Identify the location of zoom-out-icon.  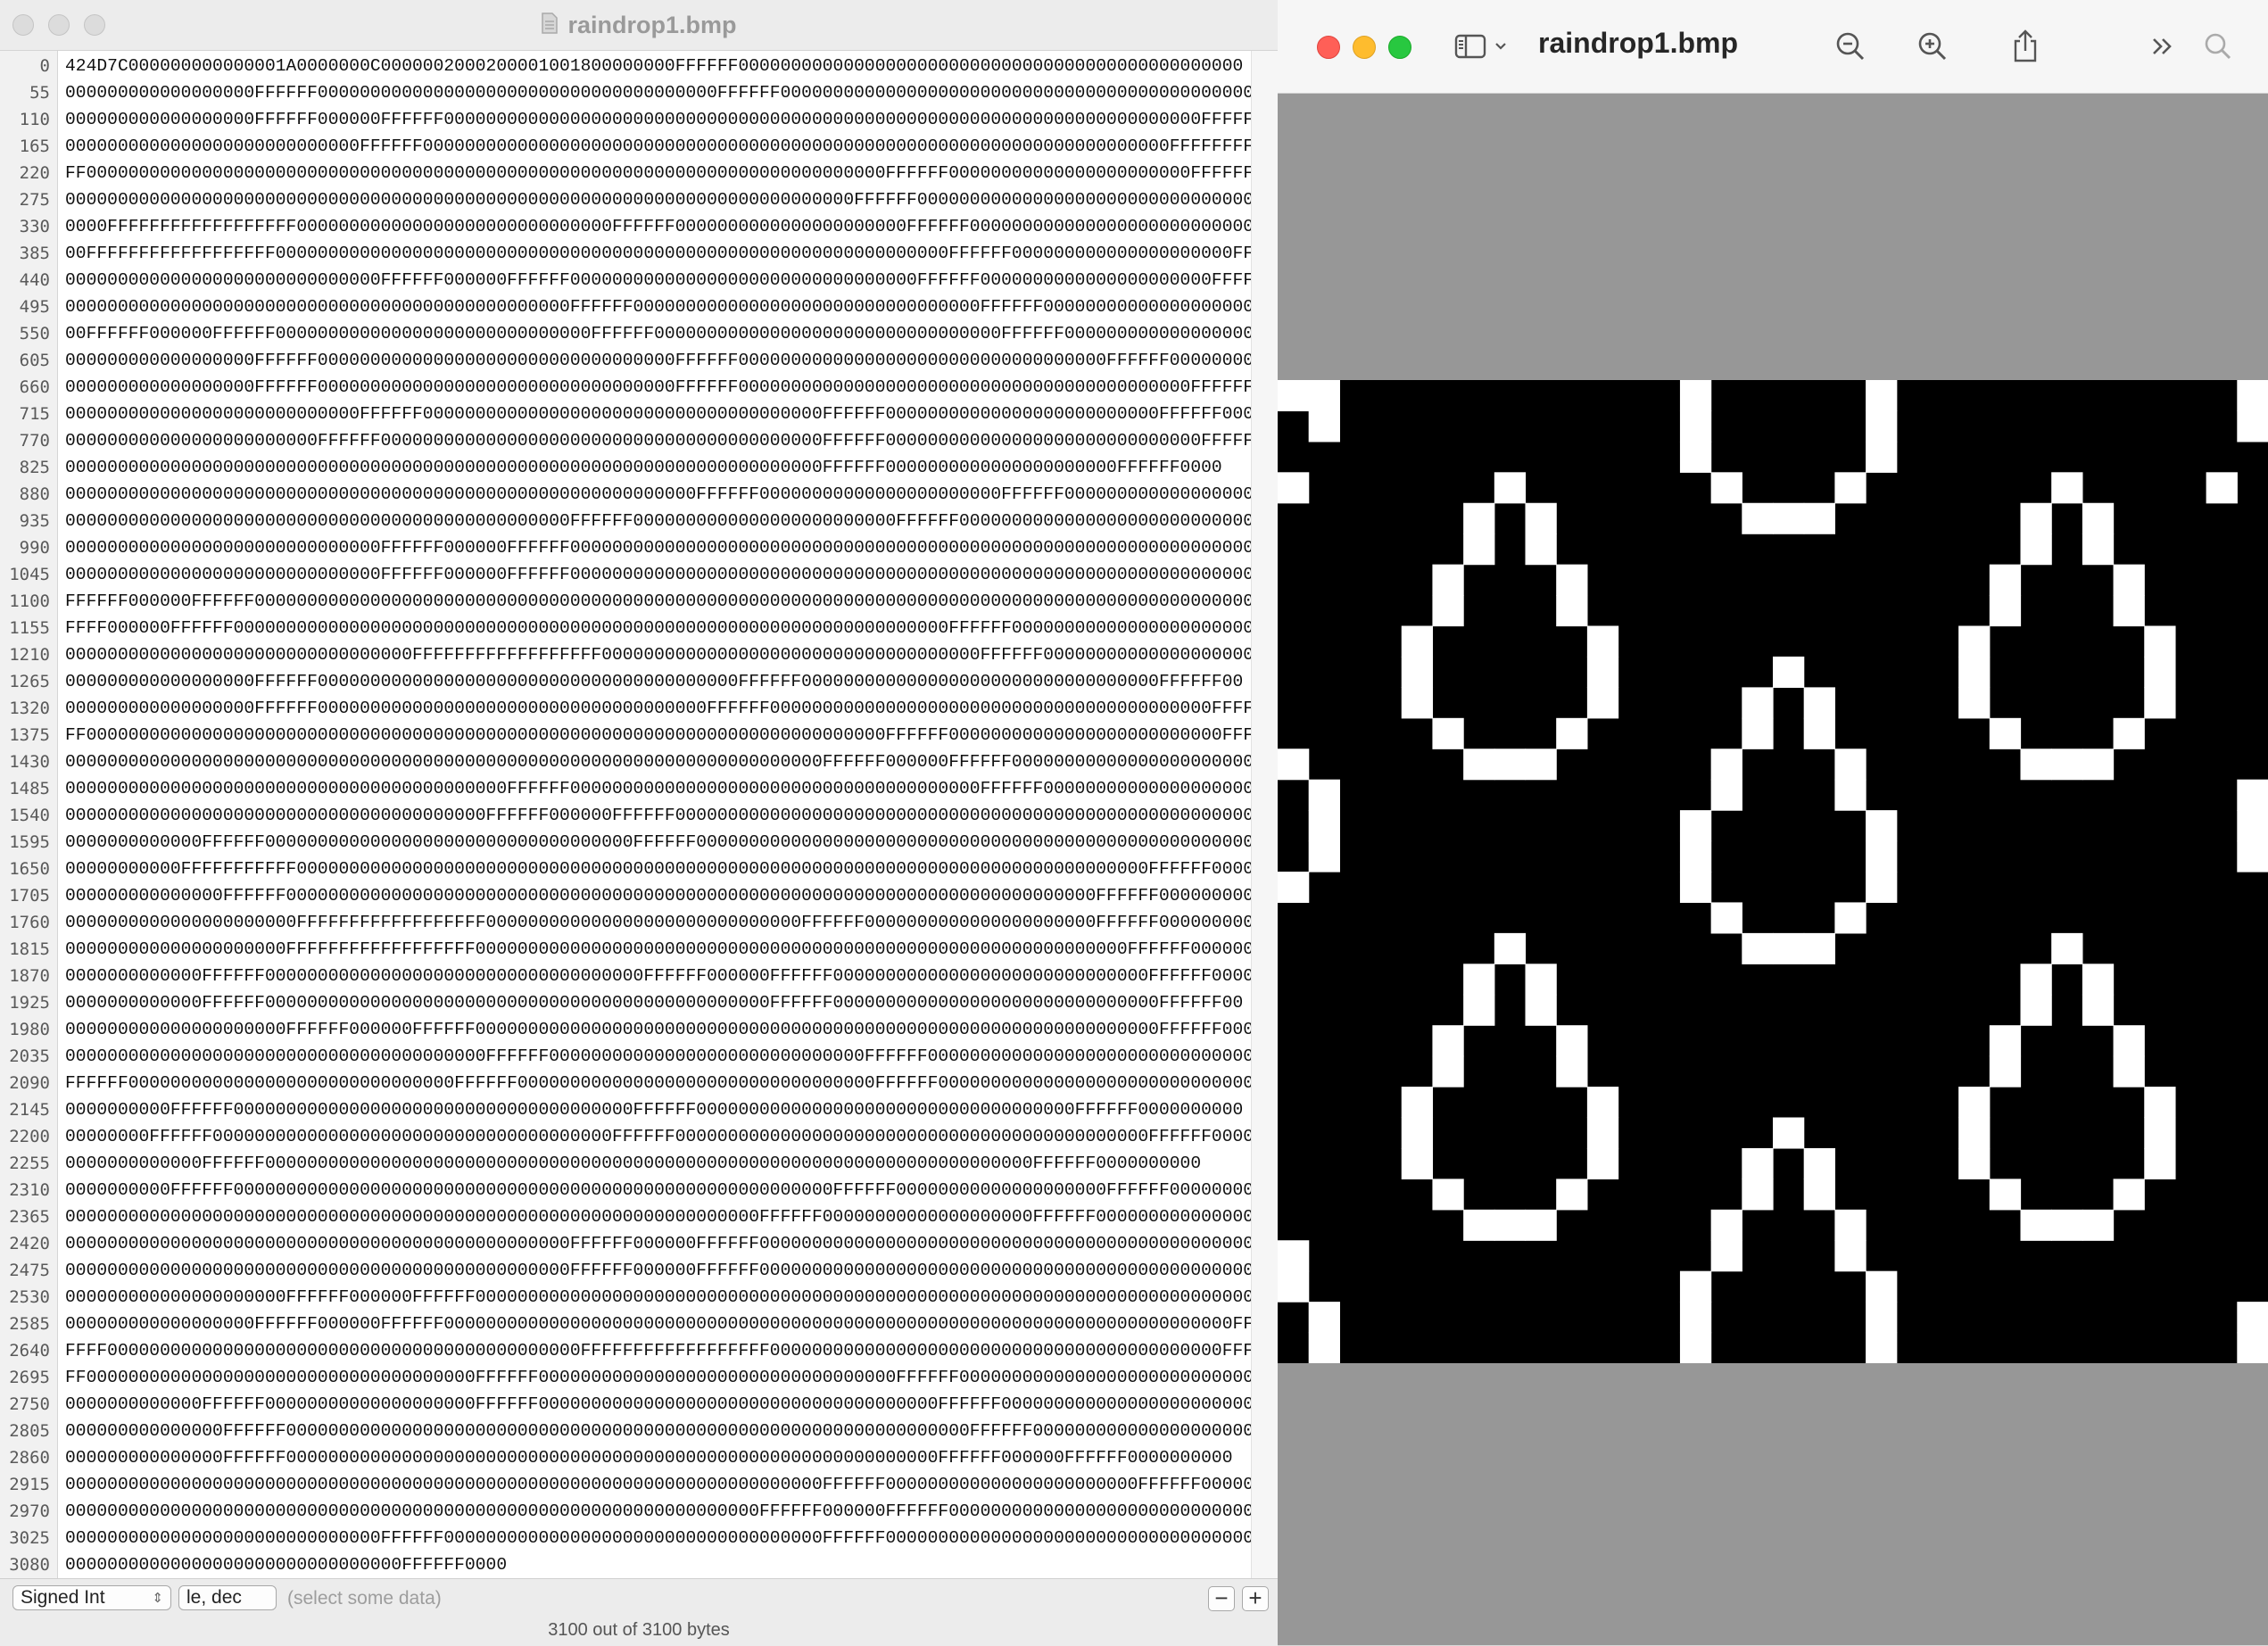
(1850, 46).